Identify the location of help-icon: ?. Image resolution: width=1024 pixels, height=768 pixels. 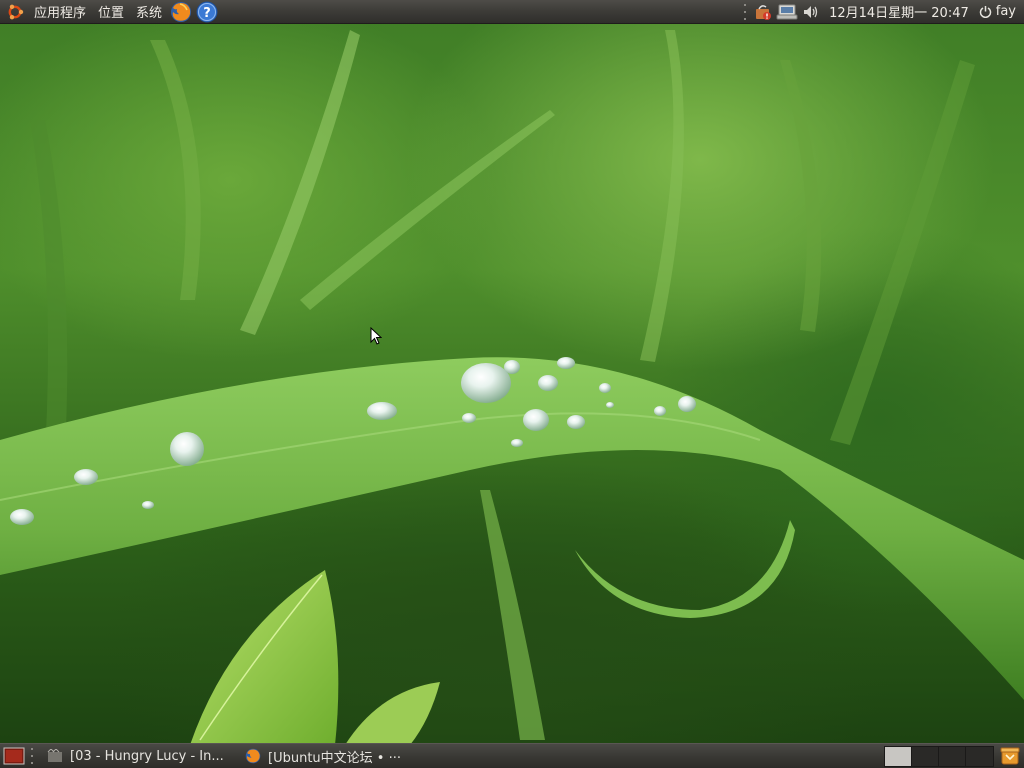
(207, 11).